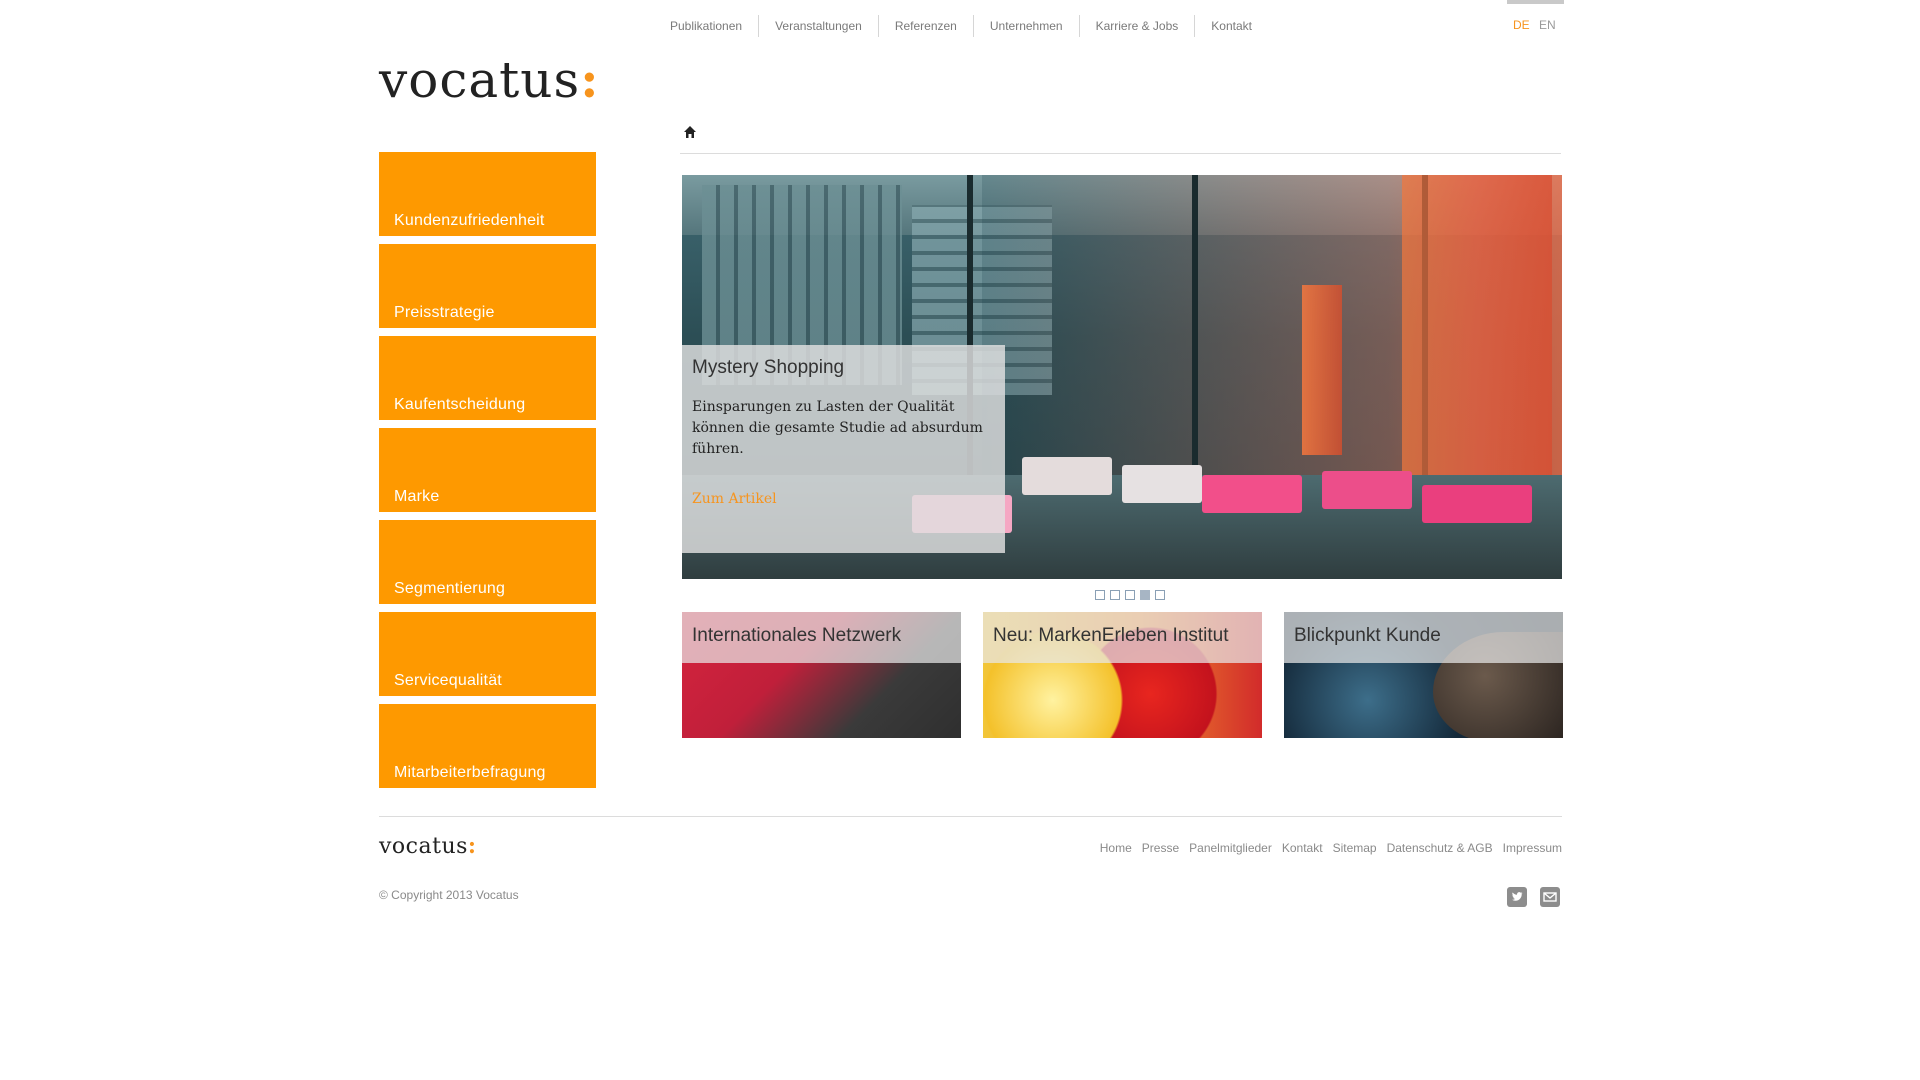 This screenshot has width=1920, height=1080. What do you see at coordinates (487, 654) in the screenshot?
I see `sidebar-item-servicequalitaet: Servicequalität` at bounding box center [487, 654].